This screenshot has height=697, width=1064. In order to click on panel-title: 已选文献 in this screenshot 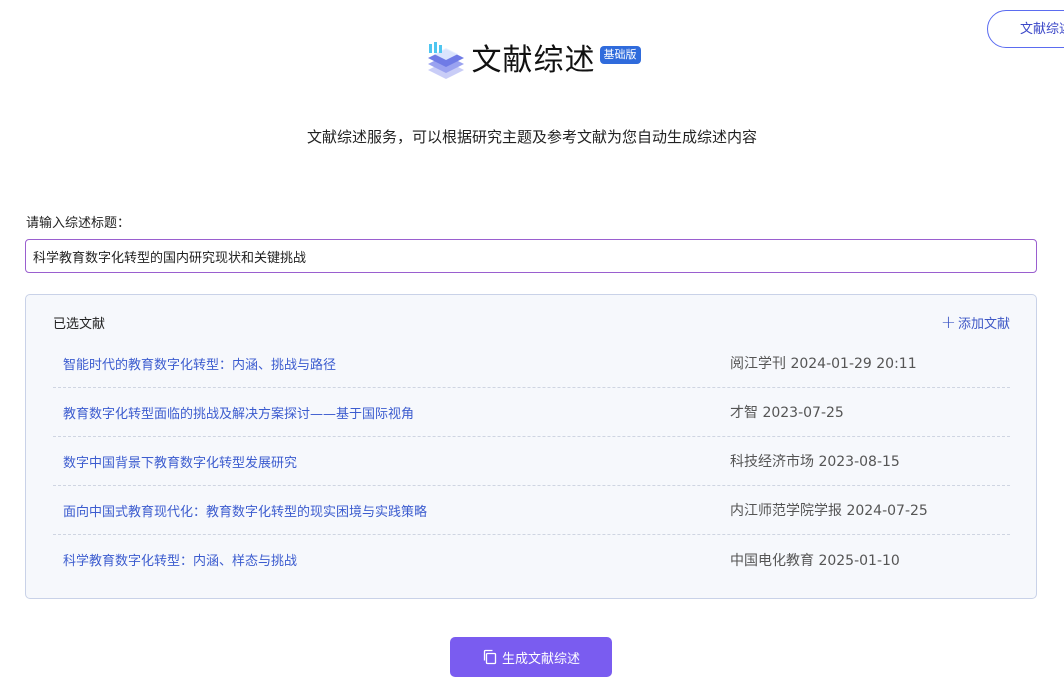, I will do `click(79, 324)`.